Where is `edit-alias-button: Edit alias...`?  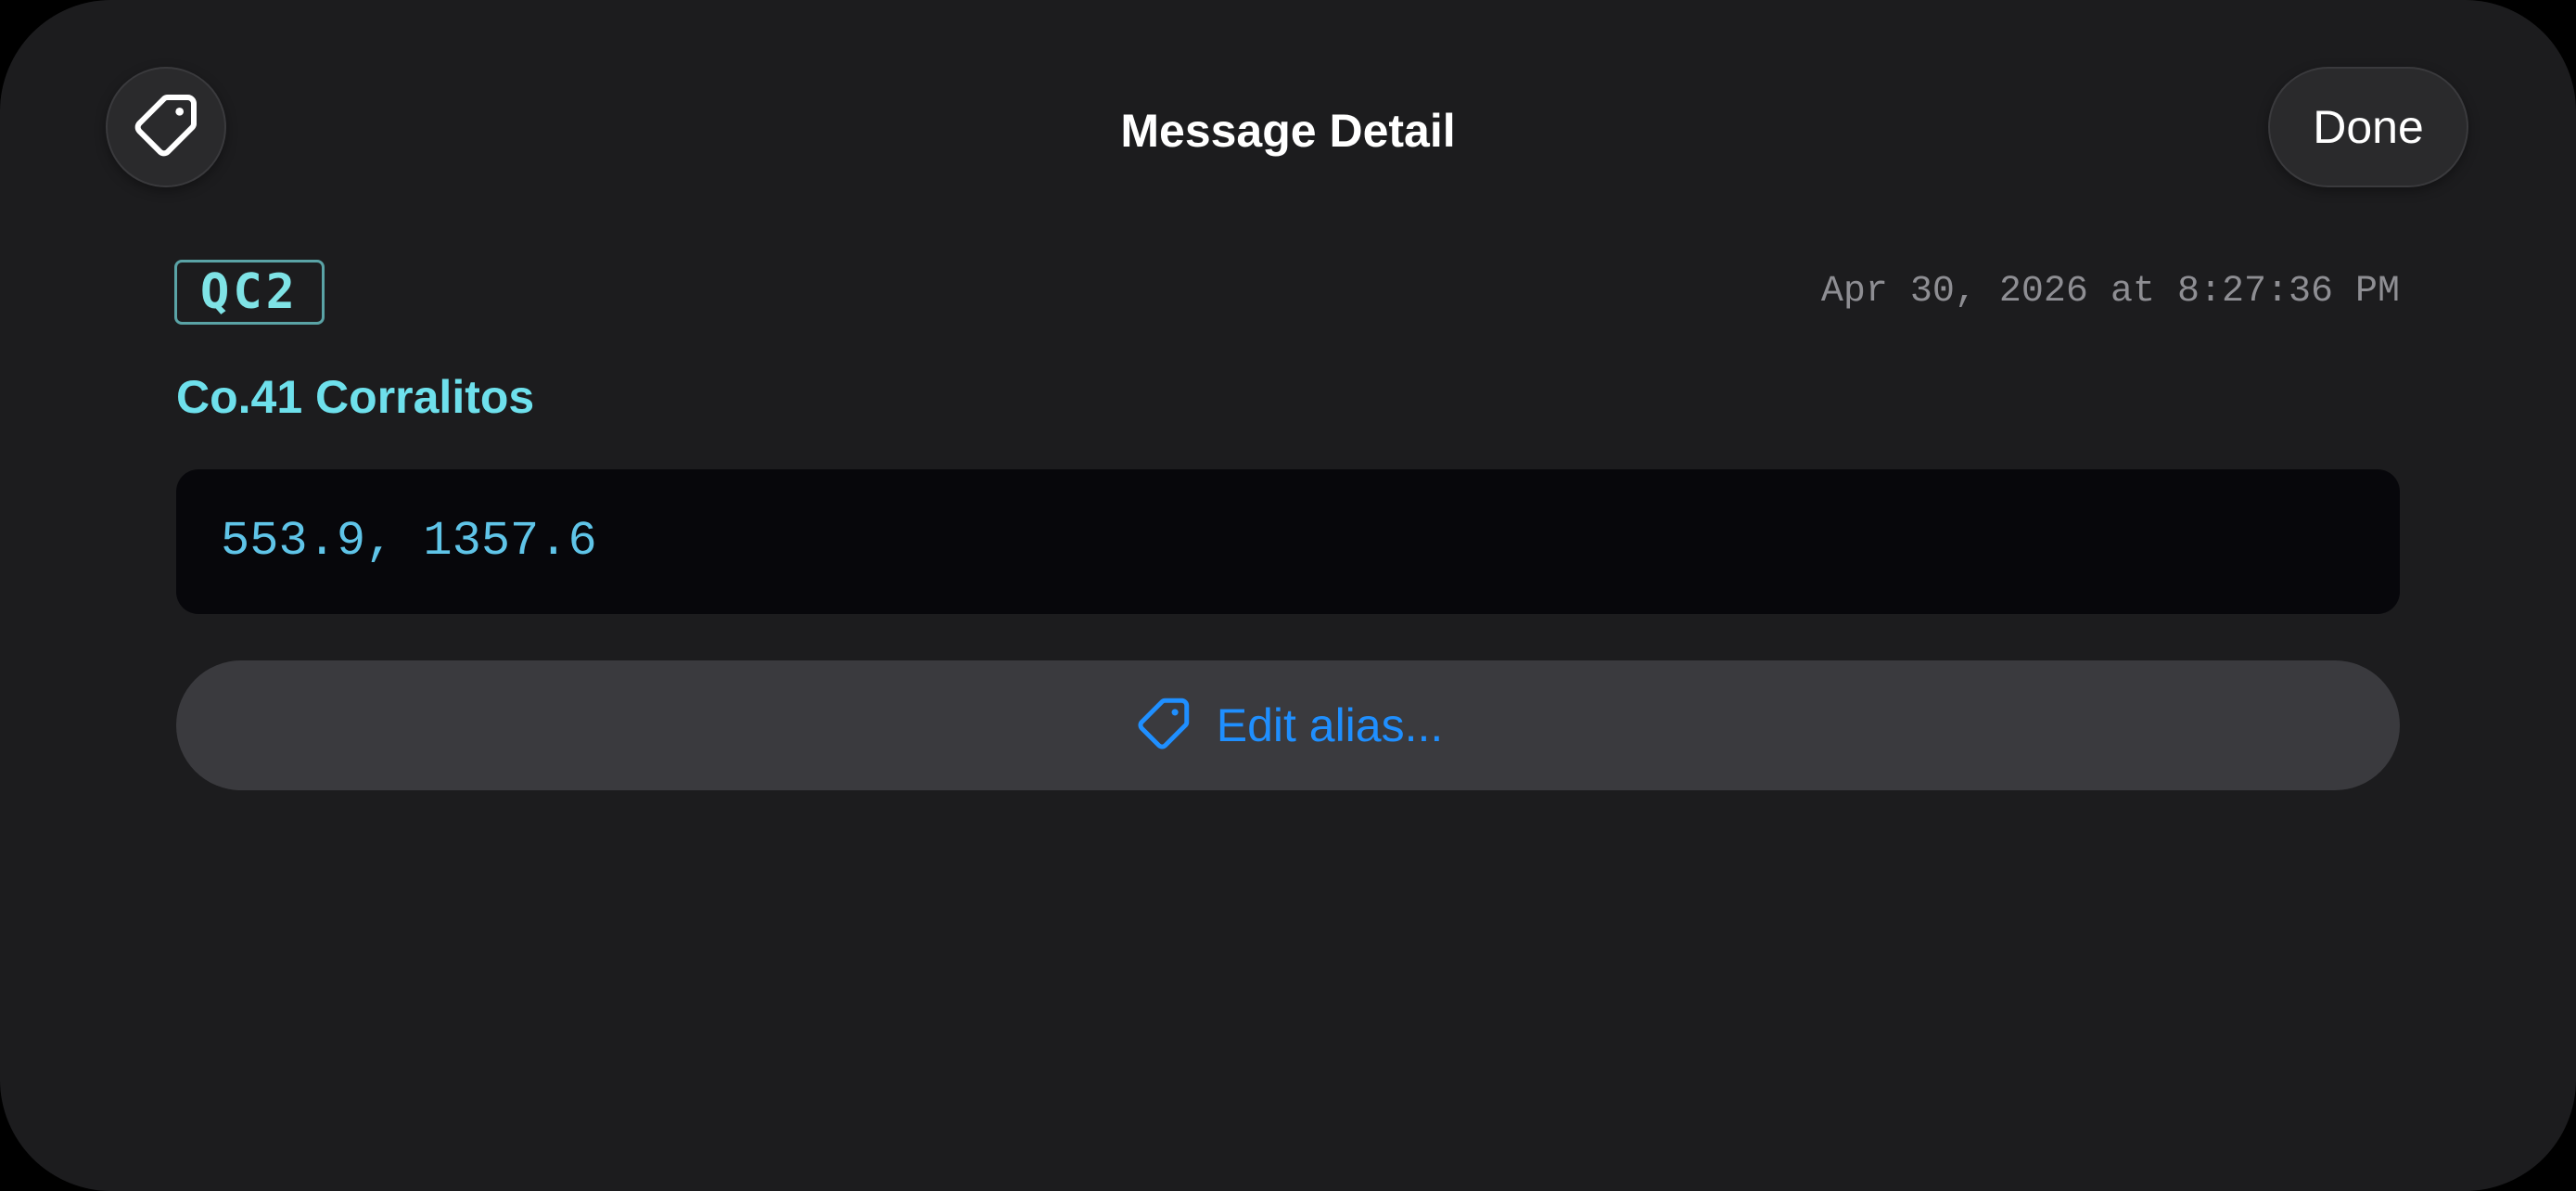 edit-alias-button: Edit alias... is located at coordinates (1288, 725).